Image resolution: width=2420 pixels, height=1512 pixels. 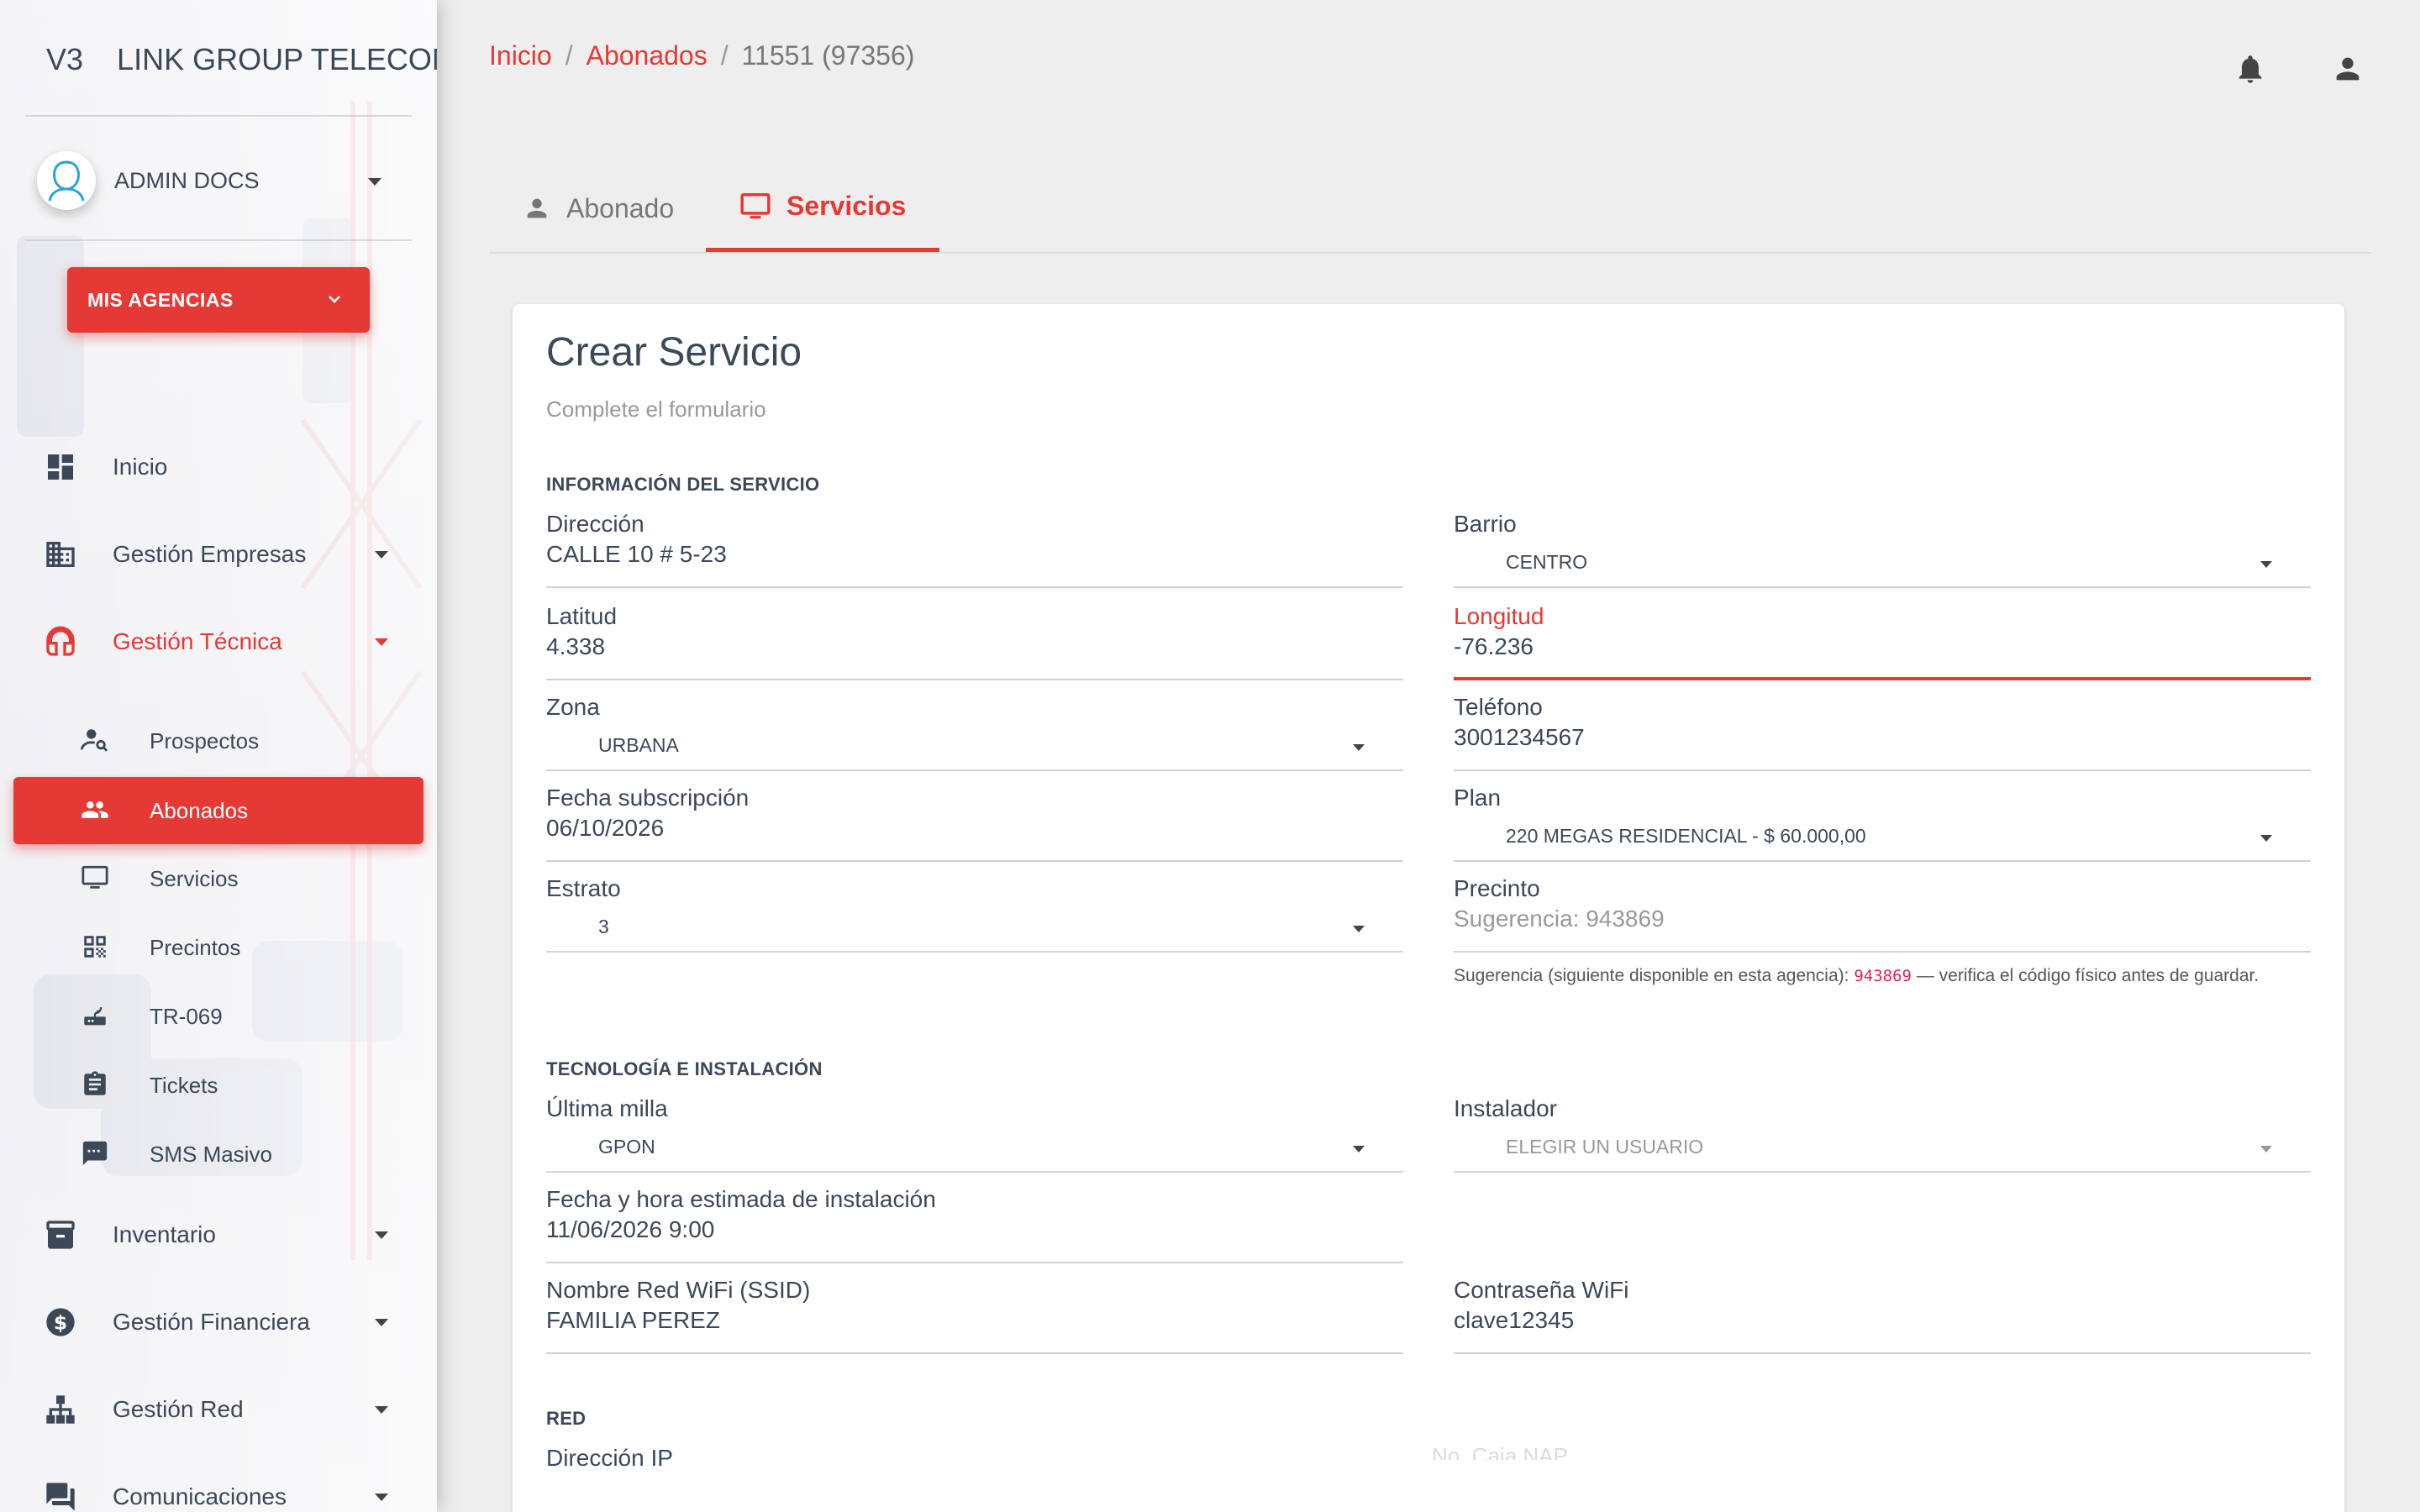 What do you see at coordinates (1514, 1320) in the screenshot?
I see `field-value: clave12345` at bounding box center [1514, 1320].